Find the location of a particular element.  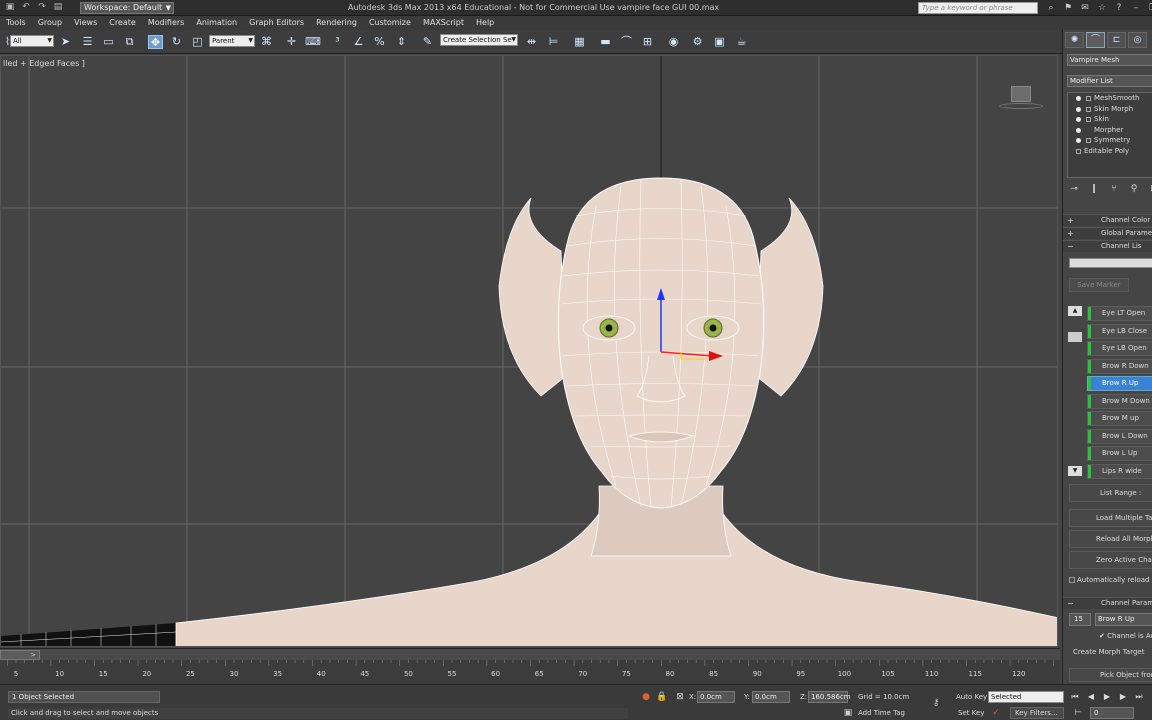

make-unique-icon: ⑂ is located at coordinates (1114, 189).